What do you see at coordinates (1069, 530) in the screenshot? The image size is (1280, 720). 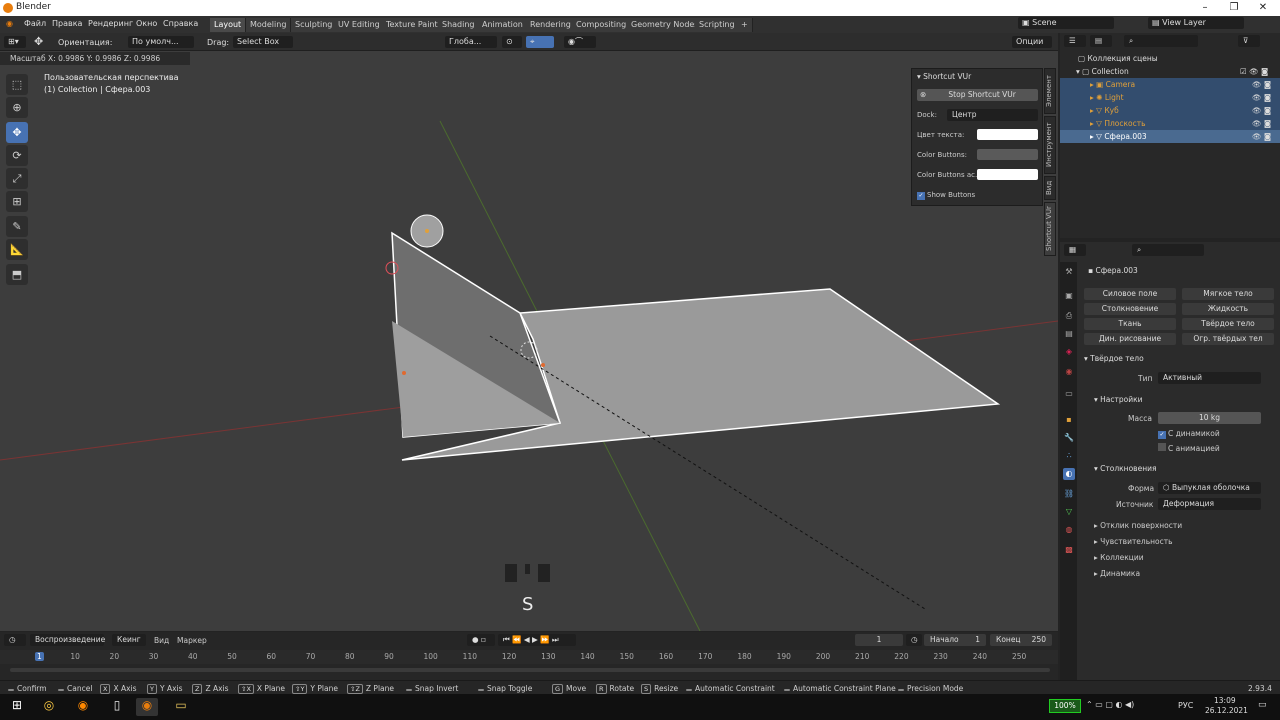 I see `material-properties-icon: ◍` at bounding box center [1069, 530].